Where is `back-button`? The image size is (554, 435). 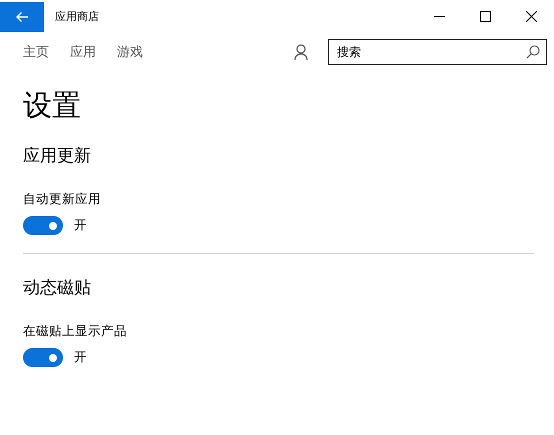 back-button is located at coordinates (22, 17).